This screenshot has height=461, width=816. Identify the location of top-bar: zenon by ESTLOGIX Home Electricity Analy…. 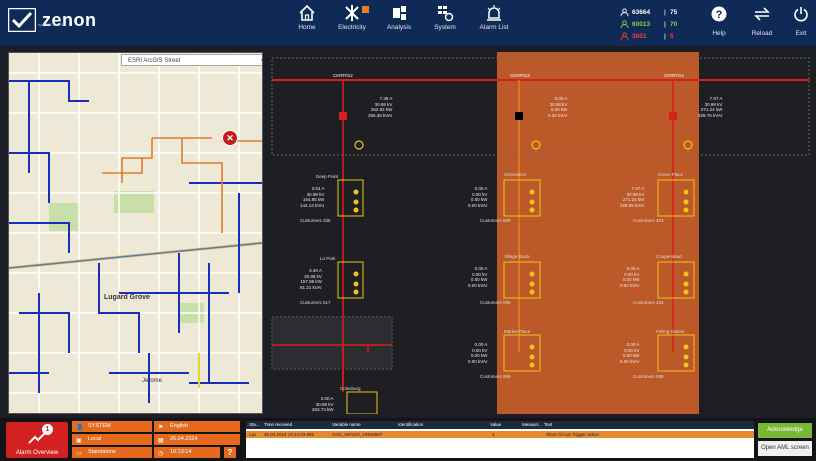
(408, 23).